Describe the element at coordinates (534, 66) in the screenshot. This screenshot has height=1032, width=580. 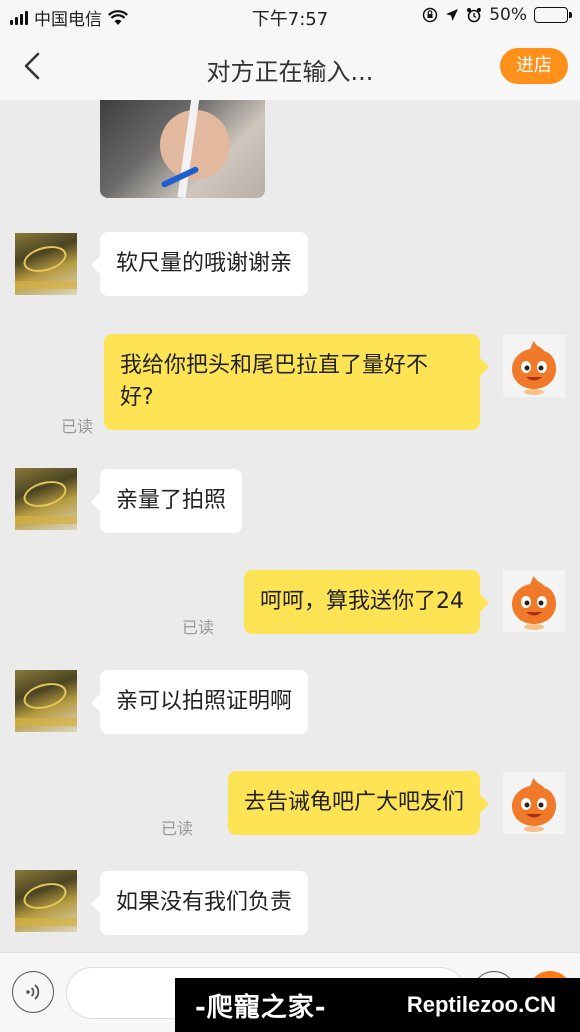
I see `enter-shop-button: 进店` at that location.